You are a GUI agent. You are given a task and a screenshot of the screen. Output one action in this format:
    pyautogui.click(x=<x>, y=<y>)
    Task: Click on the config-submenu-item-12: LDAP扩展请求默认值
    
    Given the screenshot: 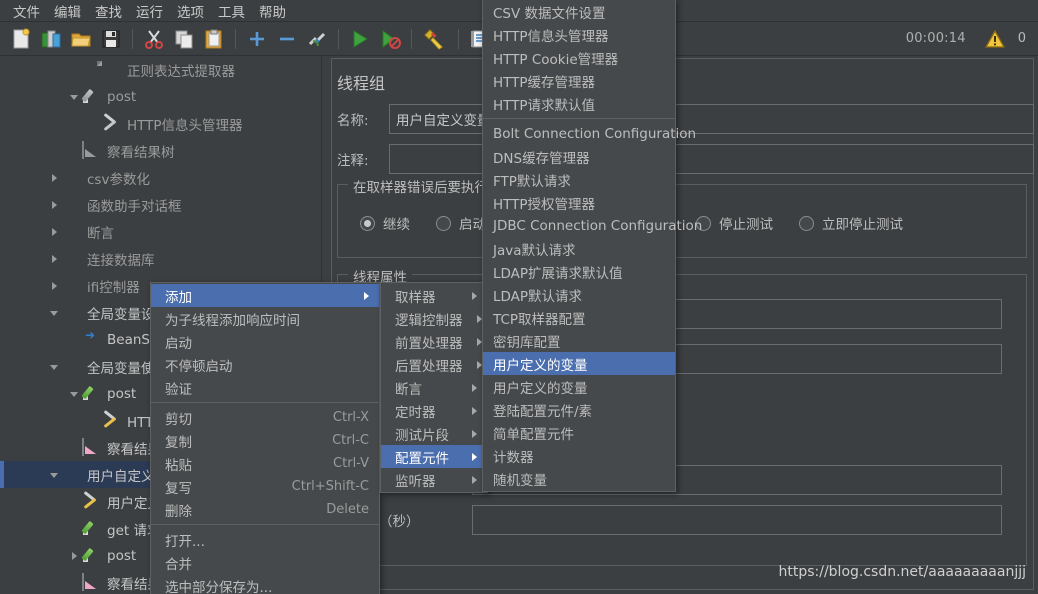 What is the action you would take?
    pyautogui.click(x=579, y=271)
    